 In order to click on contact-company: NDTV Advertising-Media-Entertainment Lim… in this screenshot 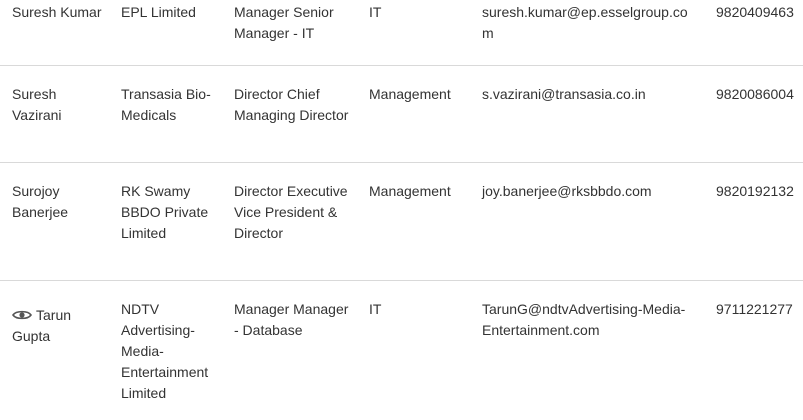, I will do `click(165, 350)`.